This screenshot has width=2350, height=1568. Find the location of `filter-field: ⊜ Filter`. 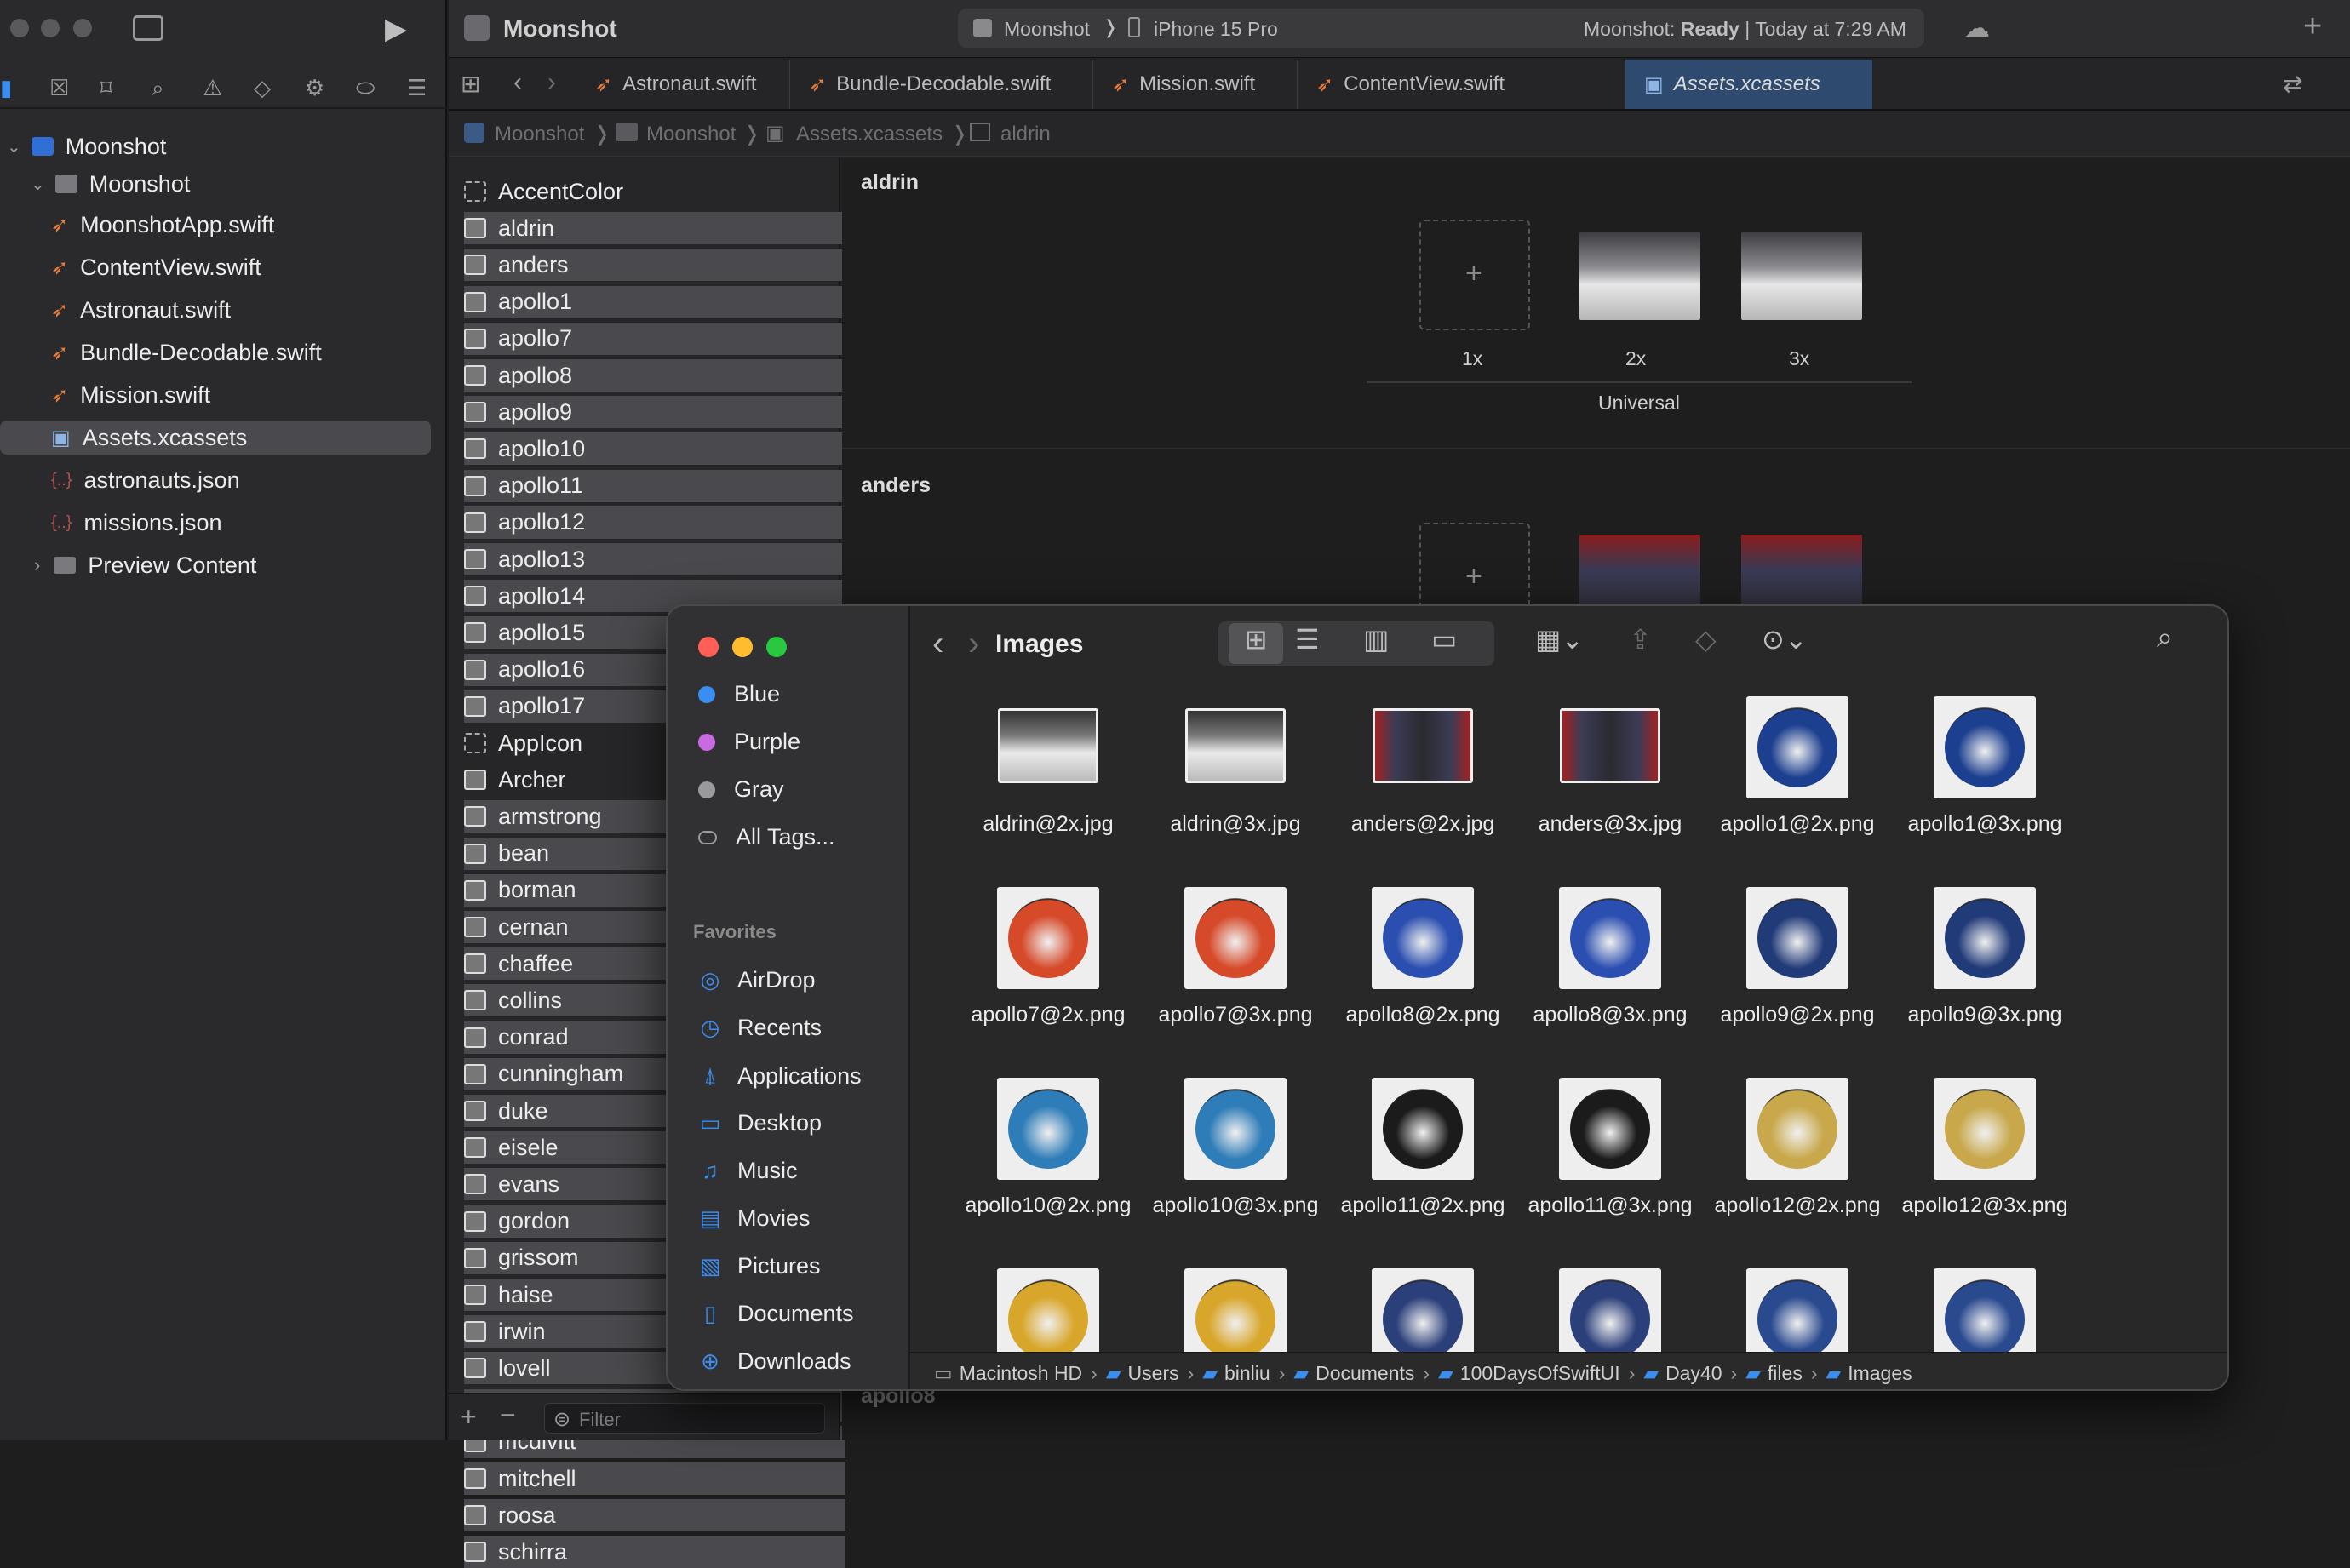

filter-field: ⊜ Filter is located at coordinates (684, 1419).